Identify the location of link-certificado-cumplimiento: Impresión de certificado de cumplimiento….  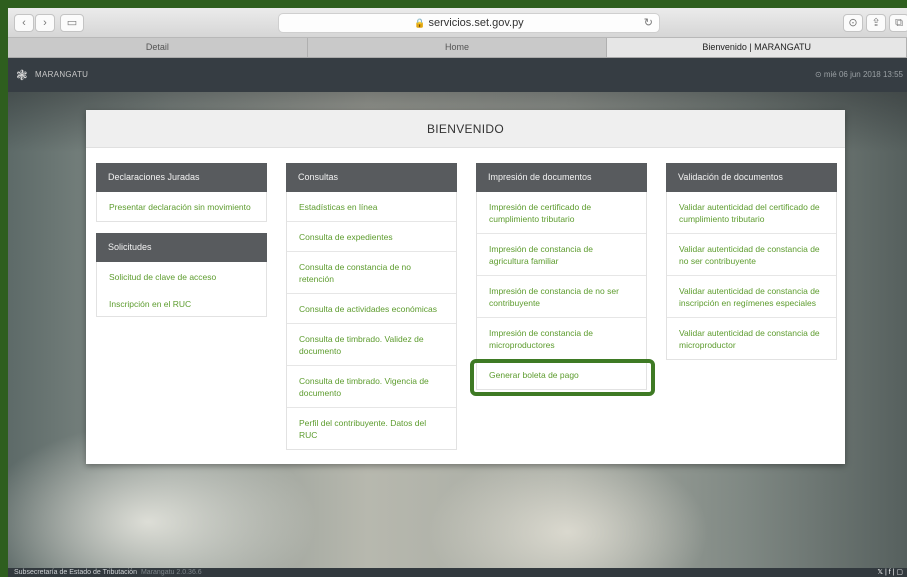
(561, 213).